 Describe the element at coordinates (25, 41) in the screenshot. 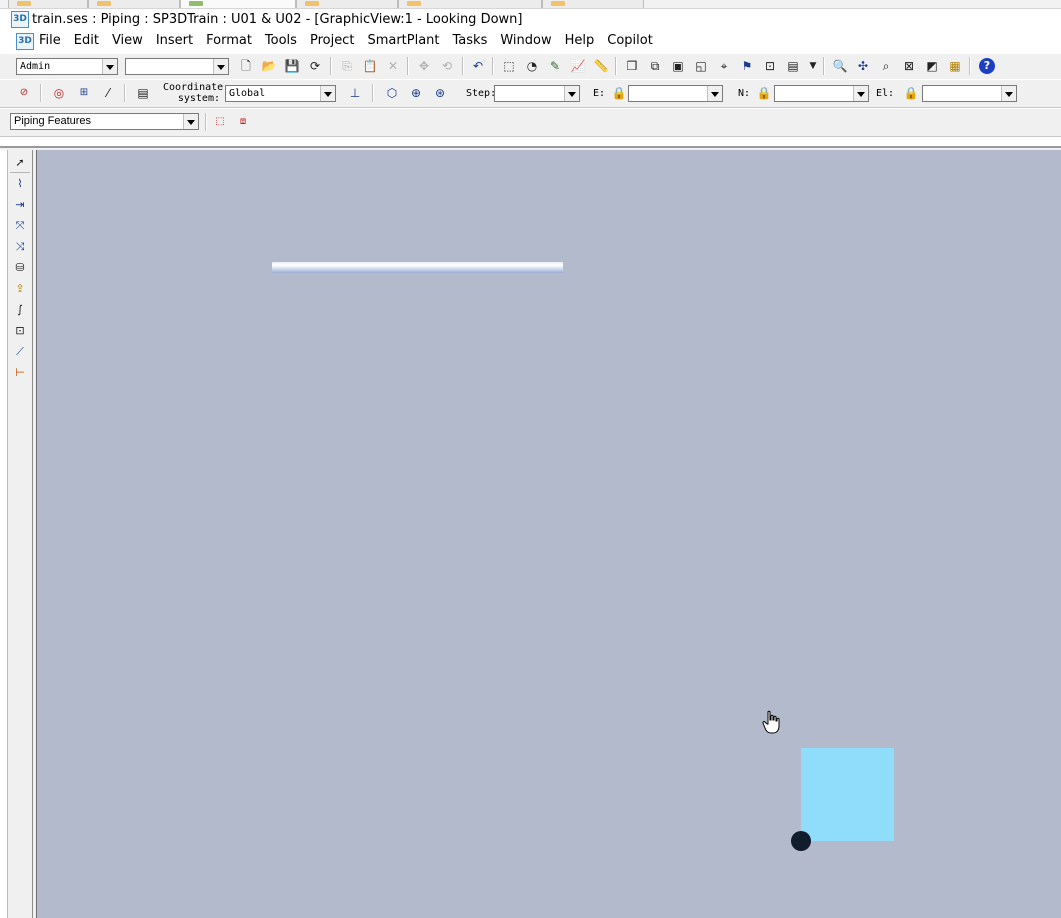

I see `document-menu-icon: 3D` at that location.